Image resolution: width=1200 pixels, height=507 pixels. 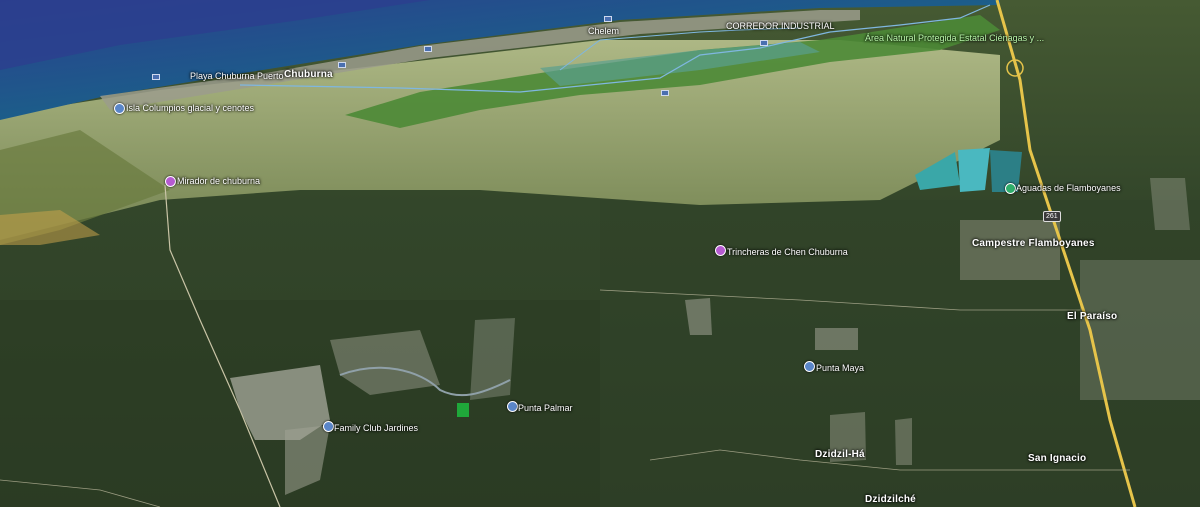 What do you see at coordinates (545, 408) in the screenshot?
I see `poi-label-punta-palmar: Punta Palmar` at bounding box center [545, 408].